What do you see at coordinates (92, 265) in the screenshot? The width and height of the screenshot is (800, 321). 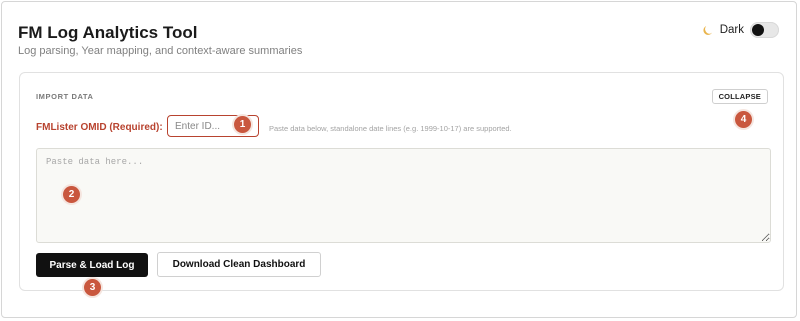 I see `parse-load-button: Parse & Load Log` at bounding box center [92, 265].